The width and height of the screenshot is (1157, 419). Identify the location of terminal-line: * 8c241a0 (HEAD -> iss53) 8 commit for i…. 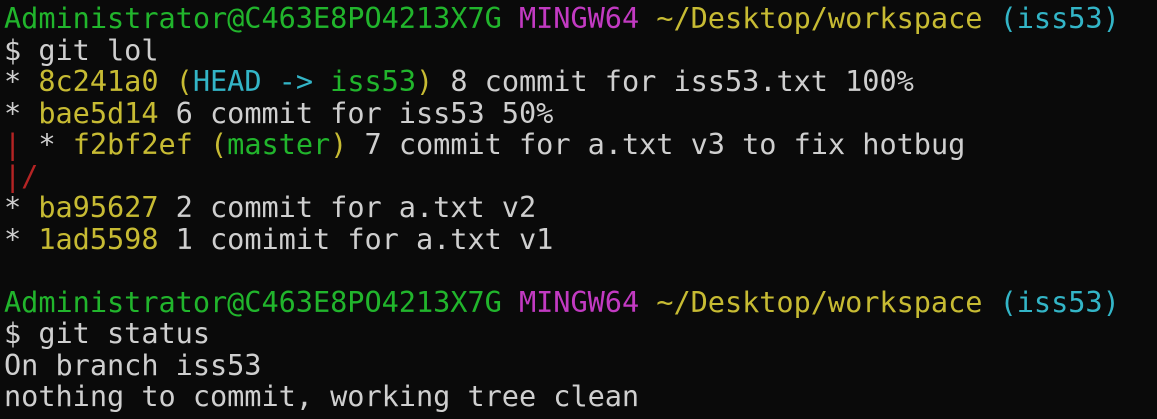
(580, 81).